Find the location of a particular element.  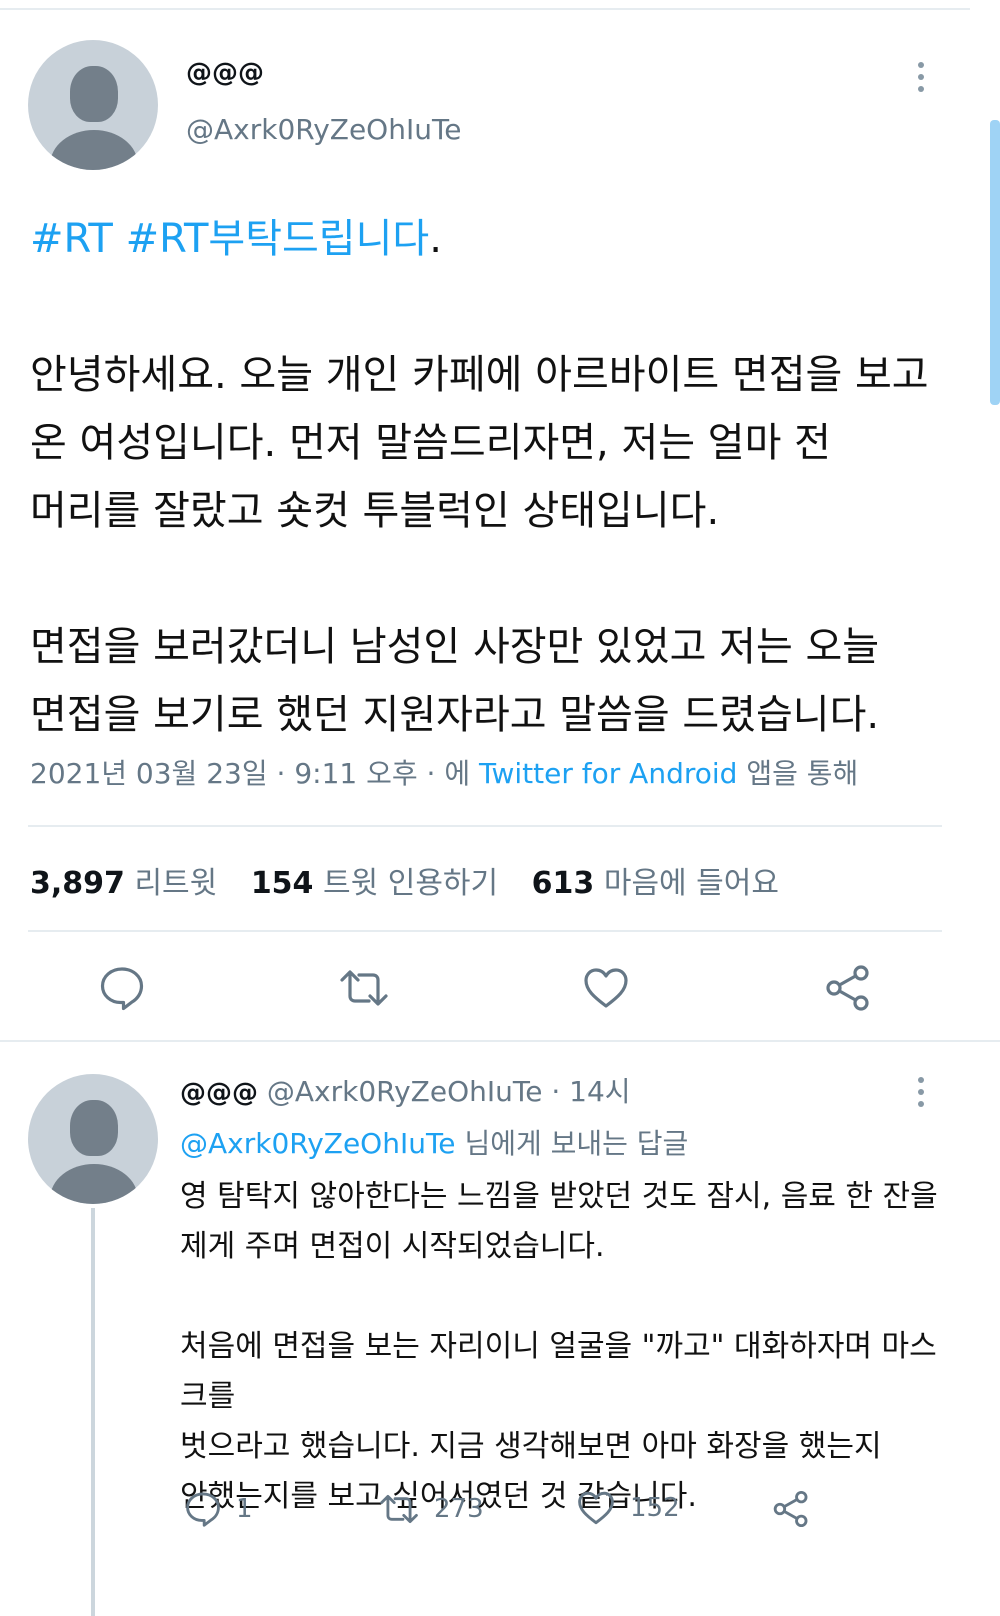

reply-line: 벗으라고 했습니다. 지금 생각해보면 아마 화장을 했는지 is located at coordinates (531, 1446).